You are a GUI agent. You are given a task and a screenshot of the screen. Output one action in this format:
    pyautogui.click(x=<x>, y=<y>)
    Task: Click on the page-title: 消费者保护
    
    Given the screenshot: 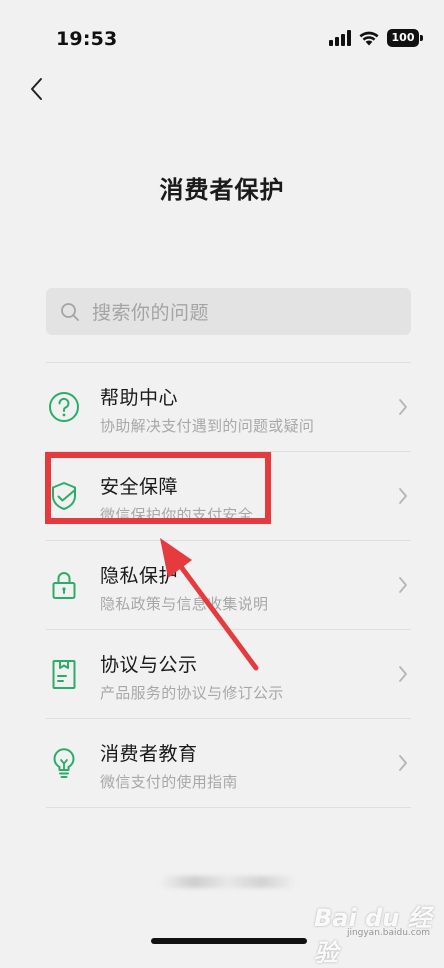 What is the action you would take?
    pyautogui.click(x=222, y=190)
    